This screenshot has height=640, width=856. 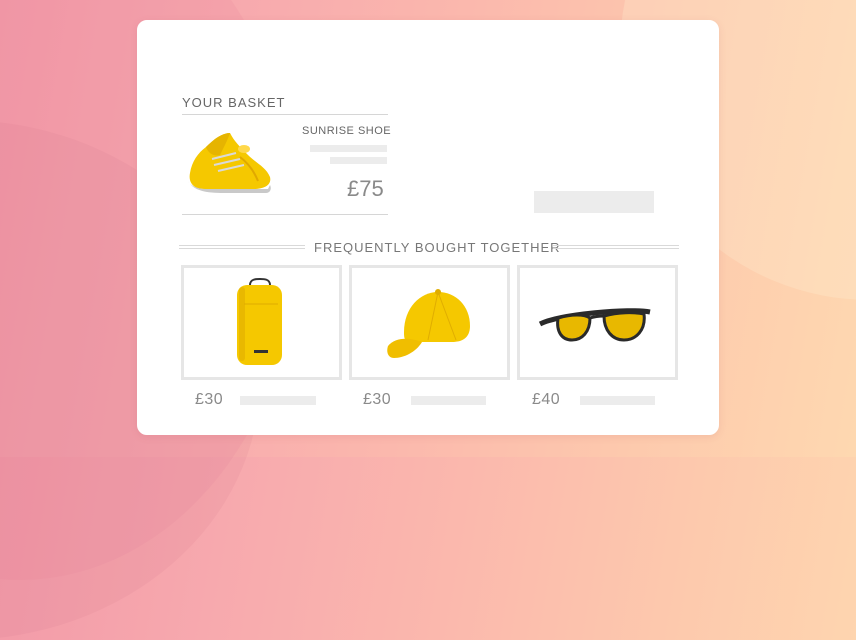 What do you see at coordinates (437, 247) in the screenshot?
I see `recommendations-title: FREQUENTLY BOUGHT TOGETHER` at bounding box center [437, 247].